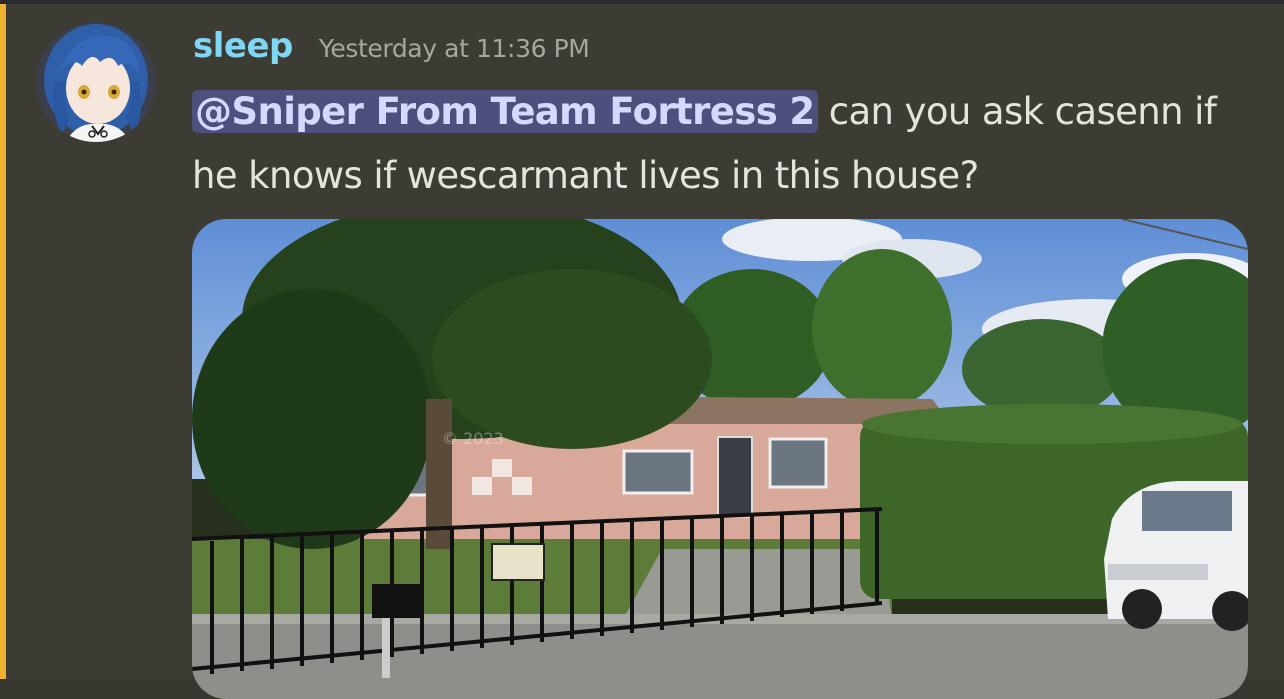 This screenshot has height=699, width=1284. I want to click on timestamp: Yesterday at 11:36 PM, so click(454, 48).